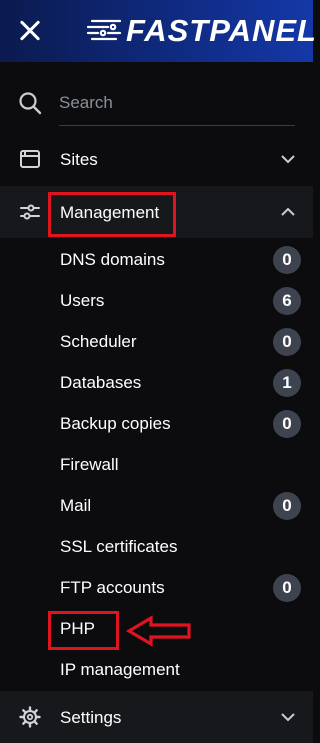  Describe the element at coordinates (30, 31) in the screenshot. I see `close-menu-button` at that location.